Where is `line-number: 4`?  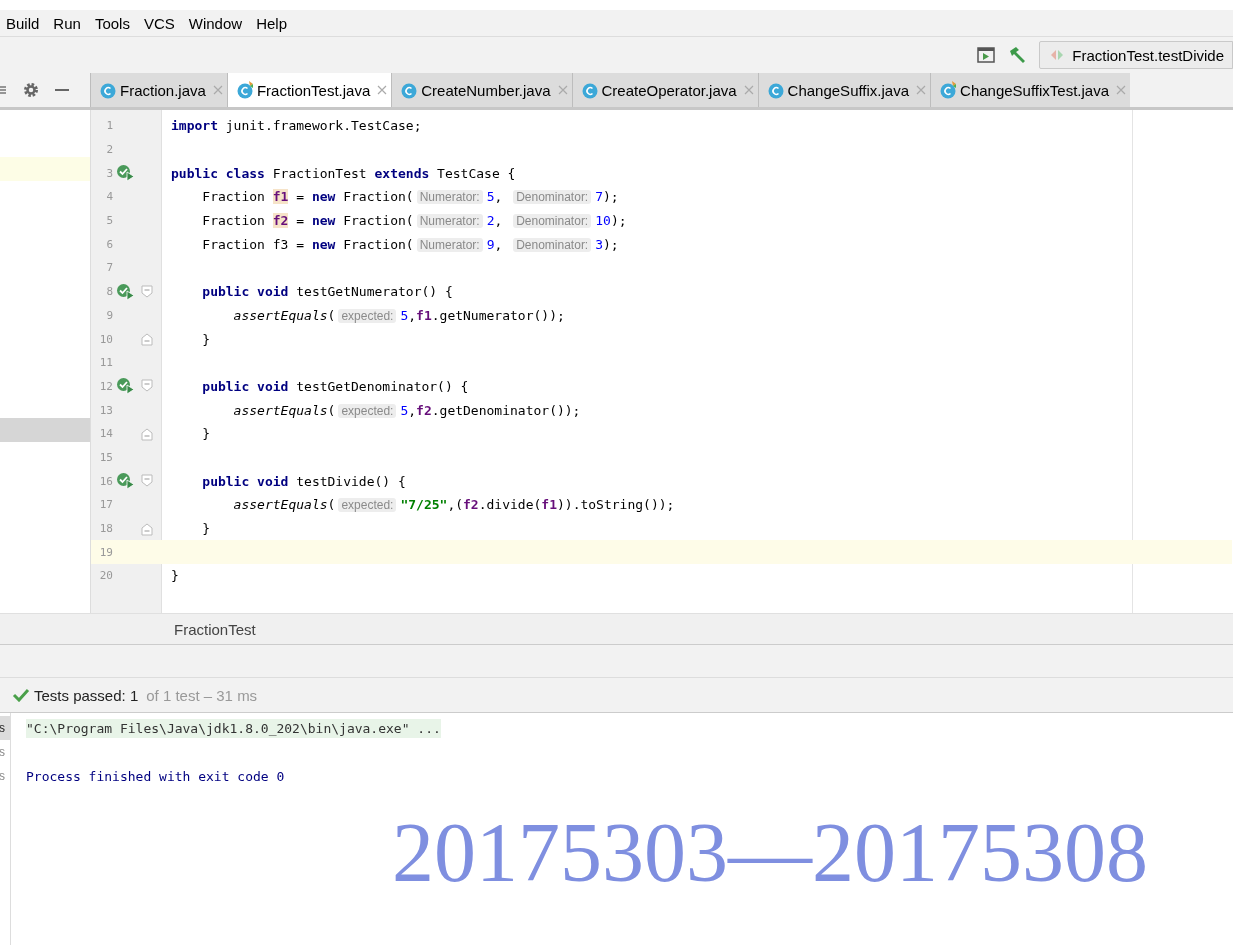 line-number: 4 is located at coordinates (109, 197).